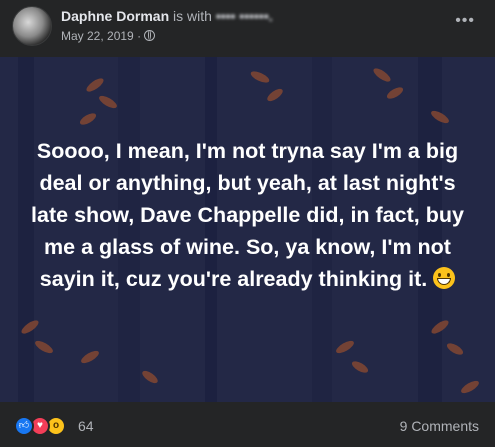 Image resolution: width=495 pixels, height=447 pixels. I want to click on author-name: Daphne Dorman, so click(115, 16).